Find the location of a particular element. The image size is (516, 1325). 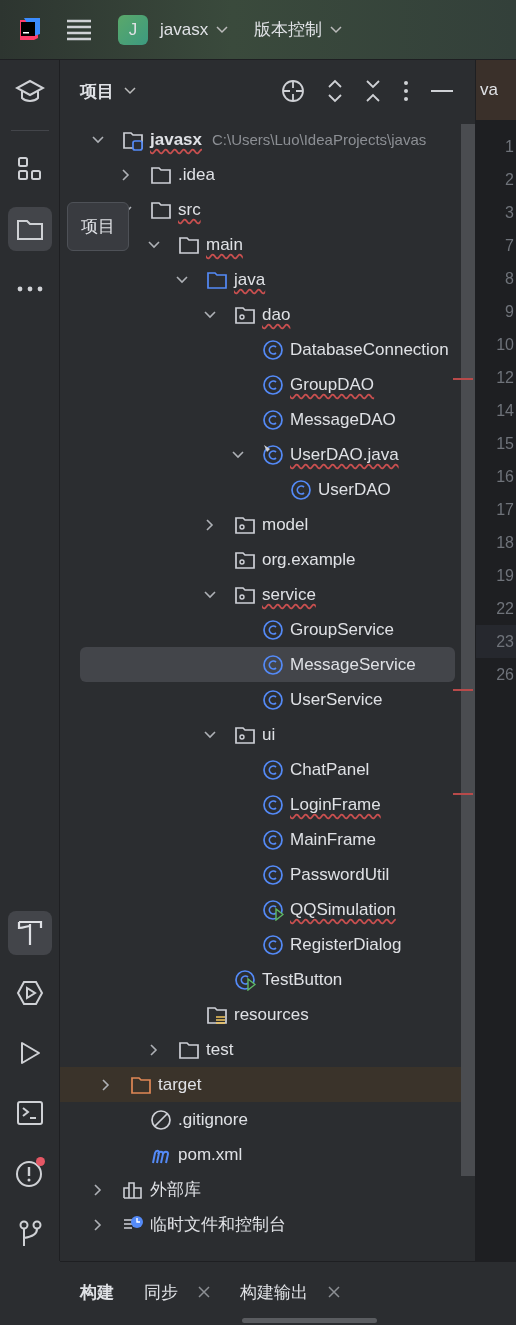

item-label: GroupService is located at coordinates (342, 629).